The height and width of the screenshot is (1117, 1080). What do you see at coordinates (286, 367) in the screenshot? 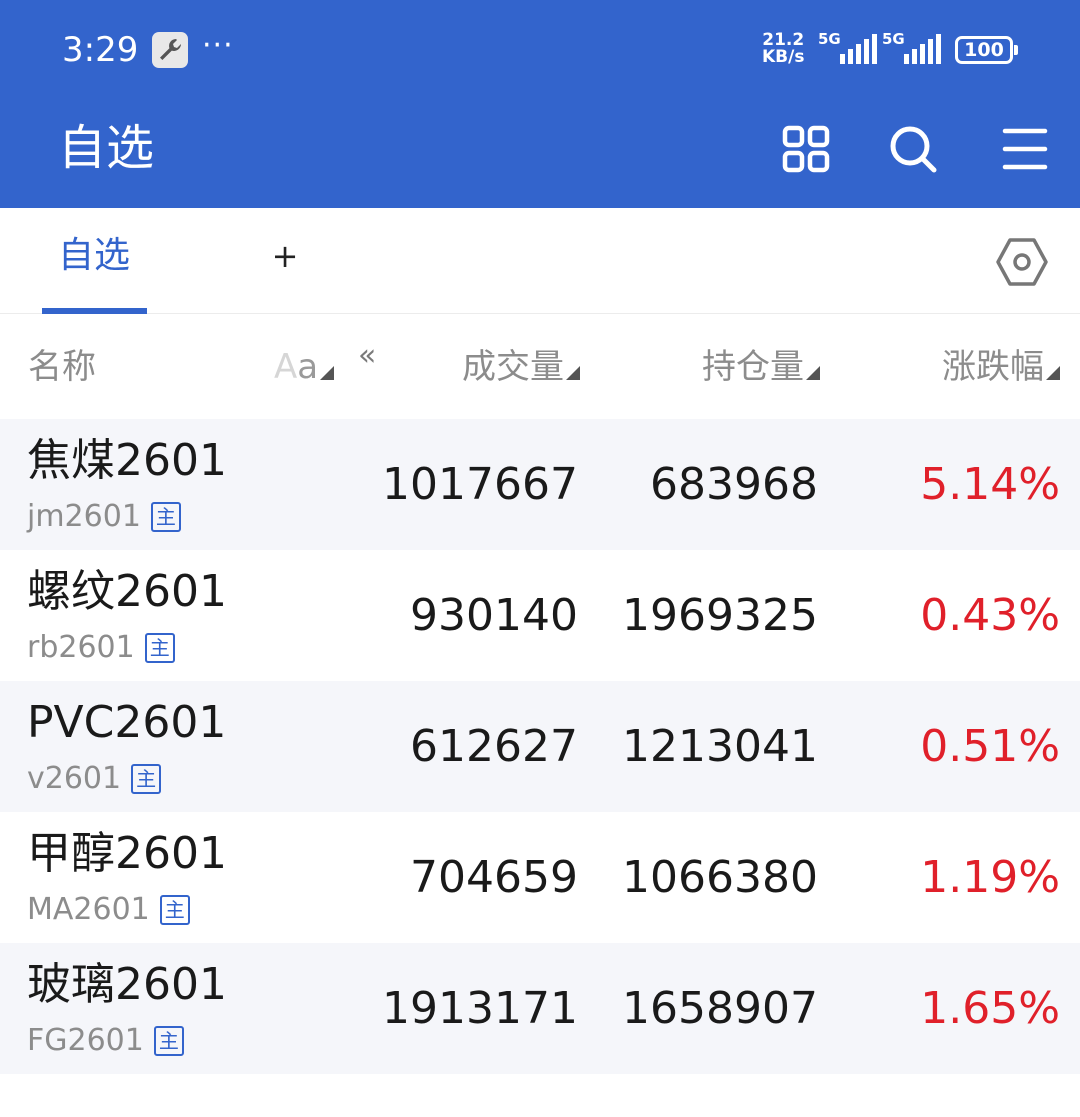
I see `font-size-large-a: A` at bounding box center [286, 367].